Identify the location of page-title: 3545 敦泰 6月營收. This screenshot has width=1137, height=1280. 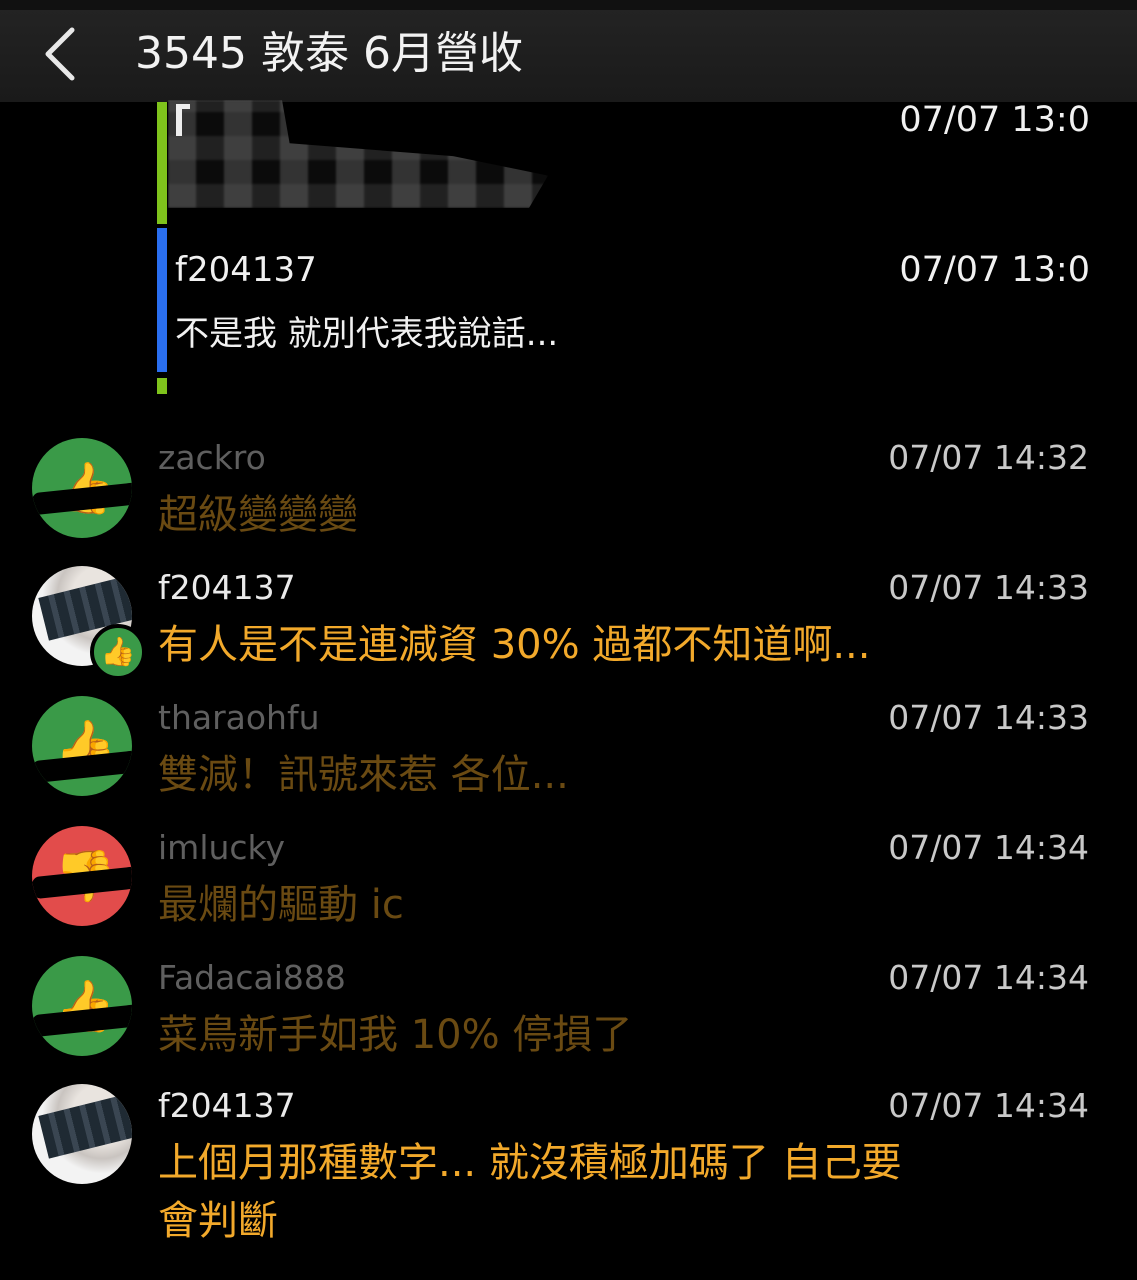
(329, 53).